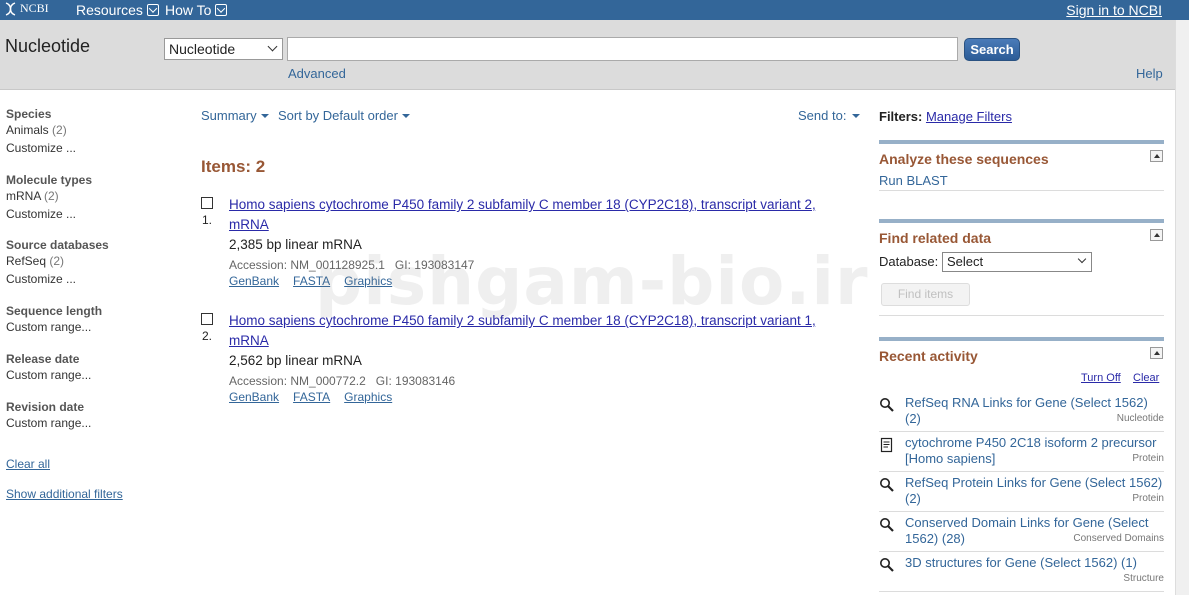 The height and width of the screenshot is (595, 1189). What do you see at coordinates (43, 359) in the screenshot?
I see `facet-title: Release date` at bounding box center [43, 359].